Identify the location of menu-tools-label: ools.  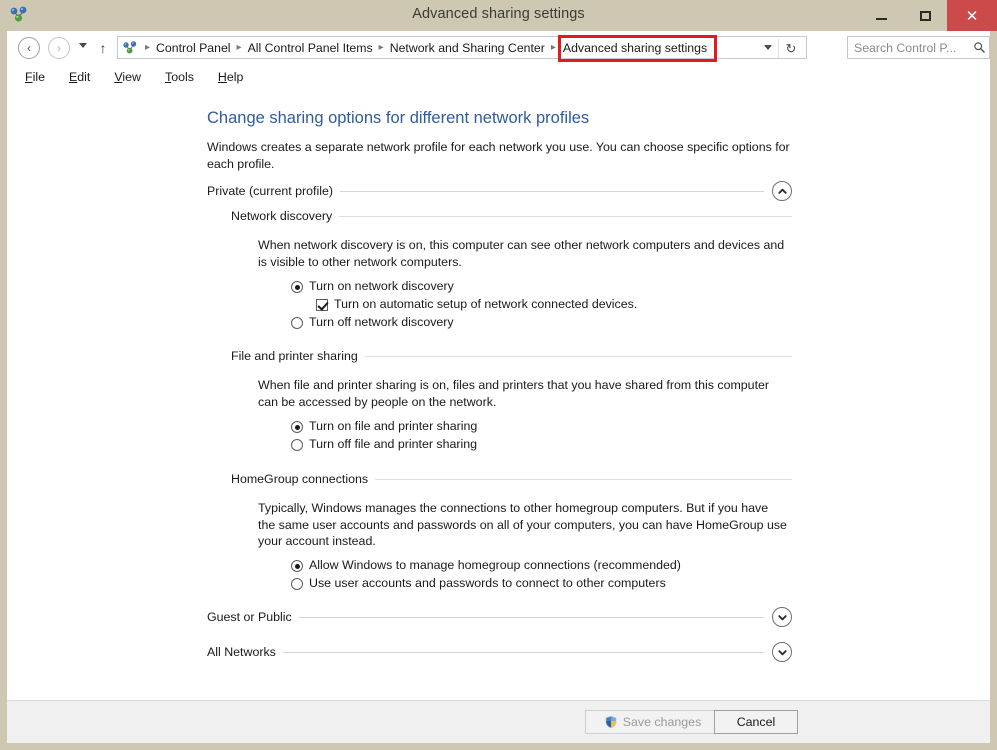
(182, 76).